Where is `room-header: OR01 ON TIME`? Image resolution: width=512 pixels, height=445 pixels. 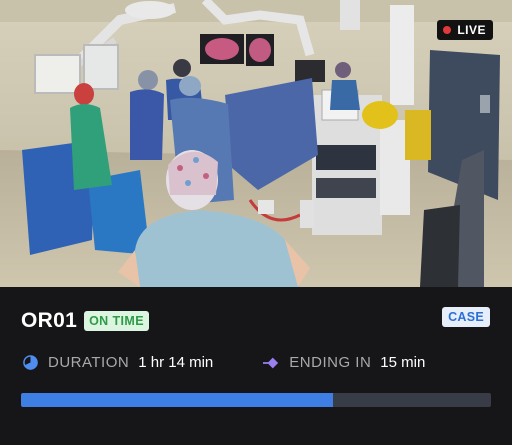
room-header: OR01 ON TIME is located at coordinates (85, 321).